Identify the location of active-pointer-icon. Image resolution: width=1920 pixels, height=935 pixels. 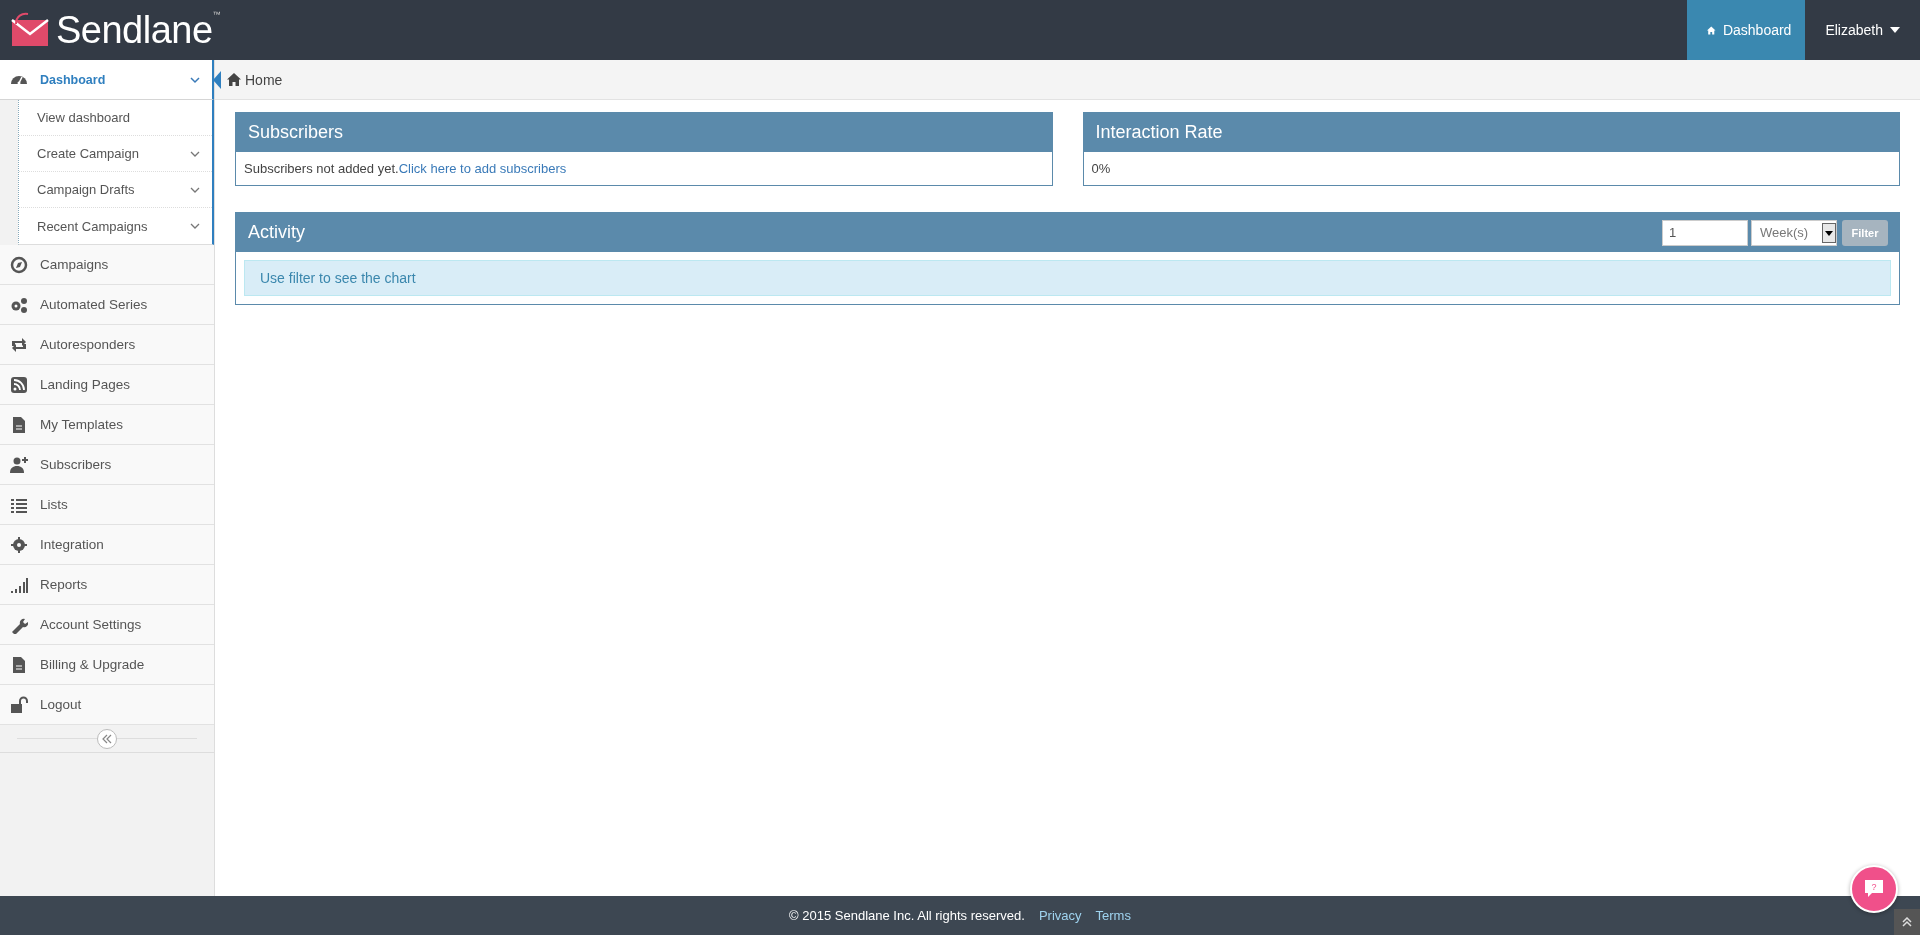
(217, 80).